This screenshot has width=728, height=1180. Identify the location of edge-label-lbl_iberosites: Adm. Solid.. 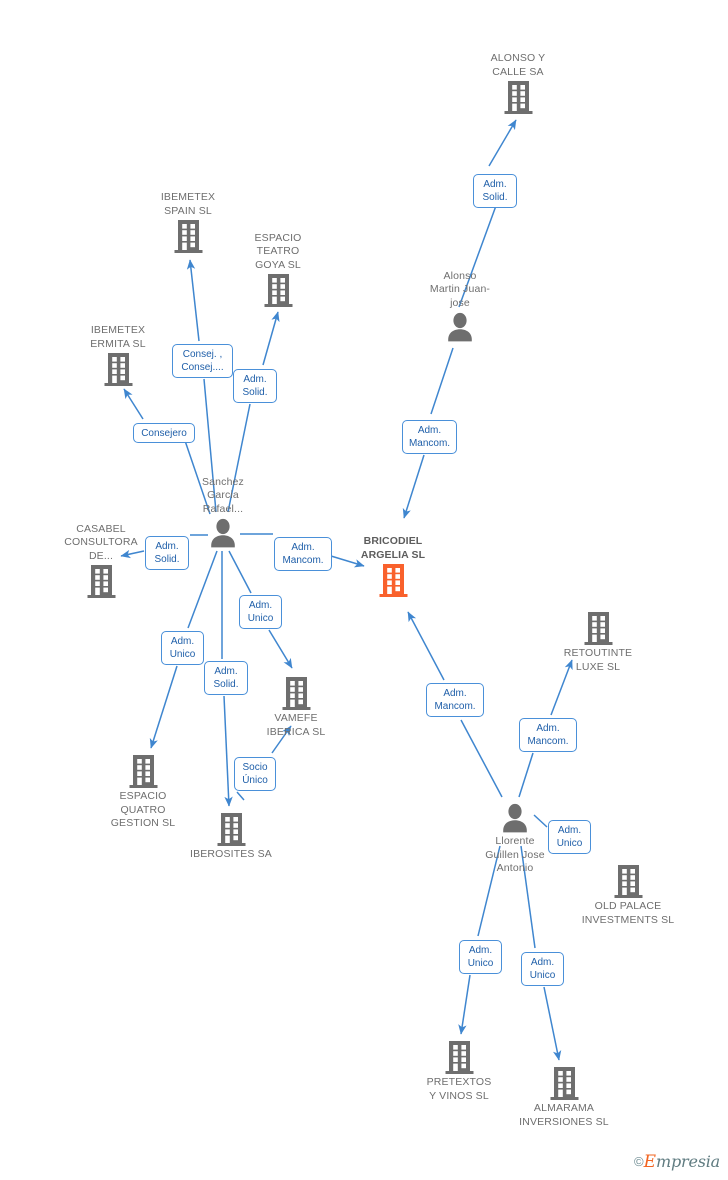
(226, 678).